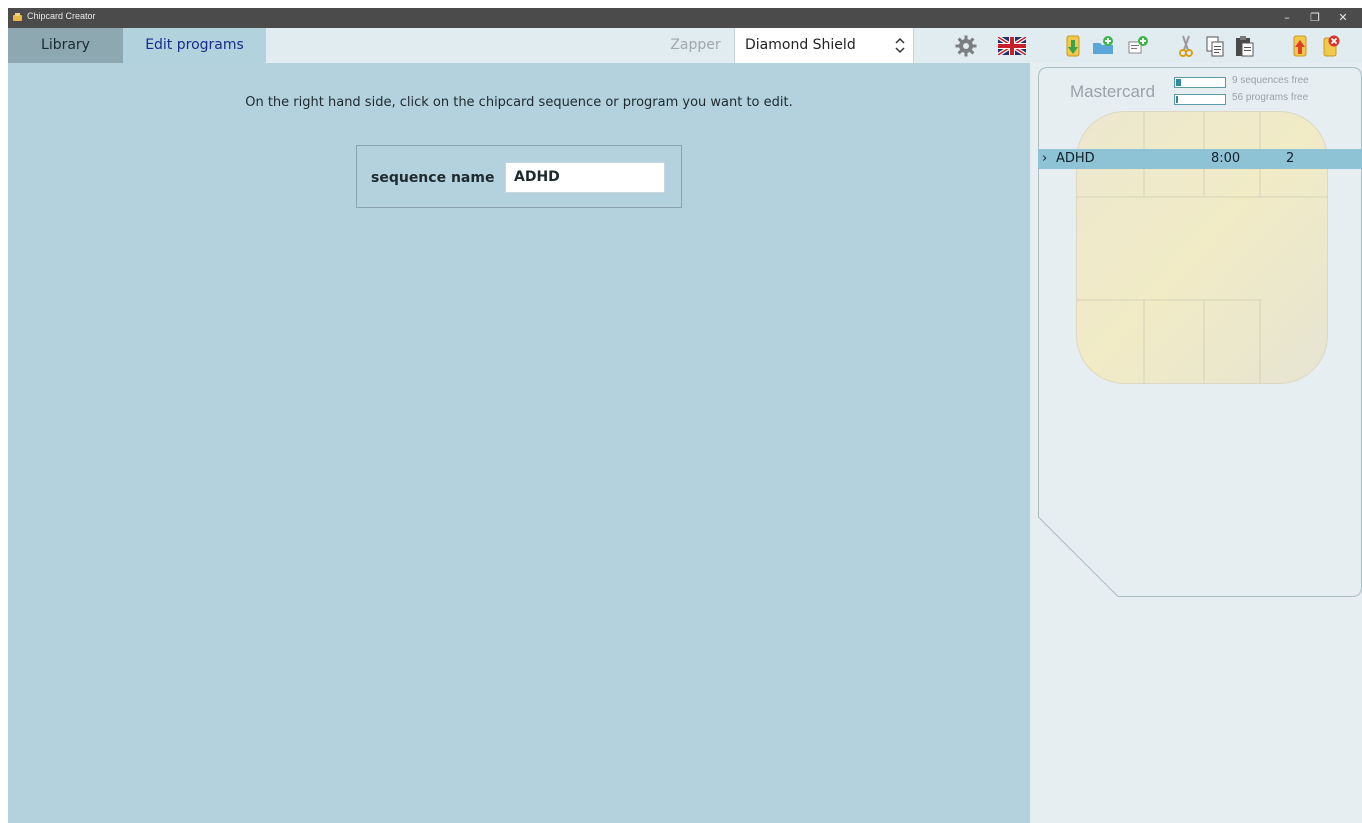 Image resolution: width=1362 pixels, height=823 pixels. I want to click on copy-icon, so click(1215, 46).